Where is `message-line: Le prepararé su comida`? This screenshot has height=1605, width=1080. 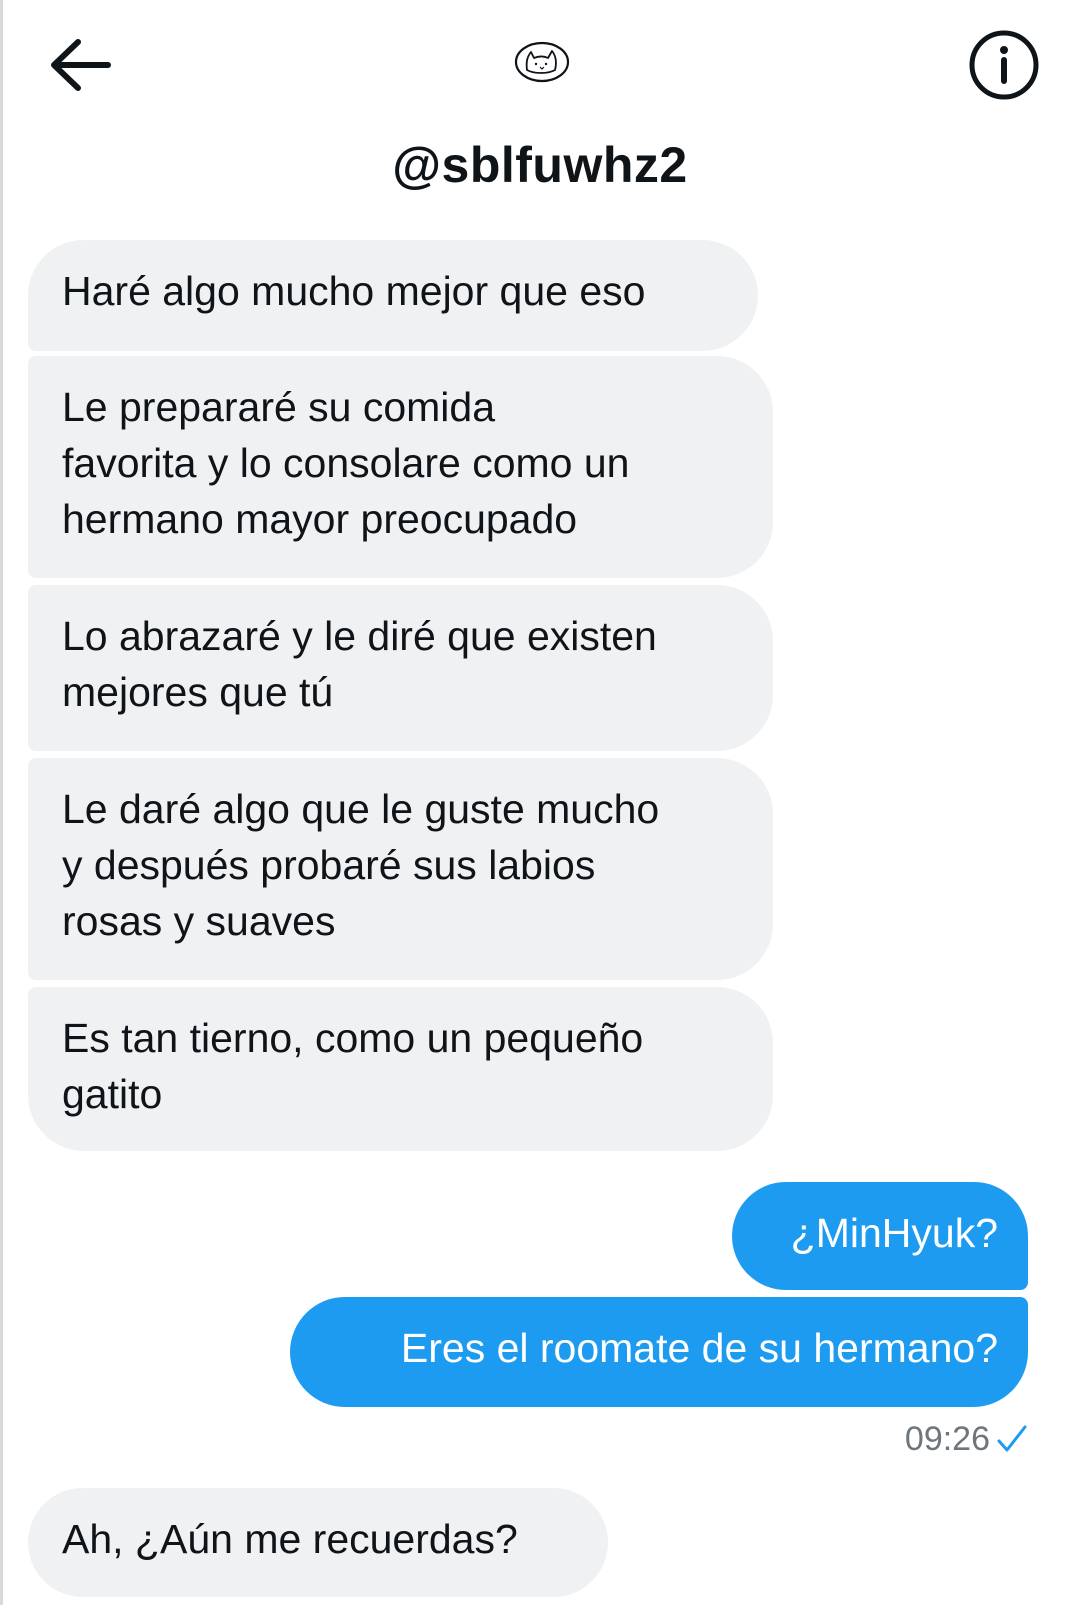
message-line: Le prepararé su comida is located at coordinates (279, 407).